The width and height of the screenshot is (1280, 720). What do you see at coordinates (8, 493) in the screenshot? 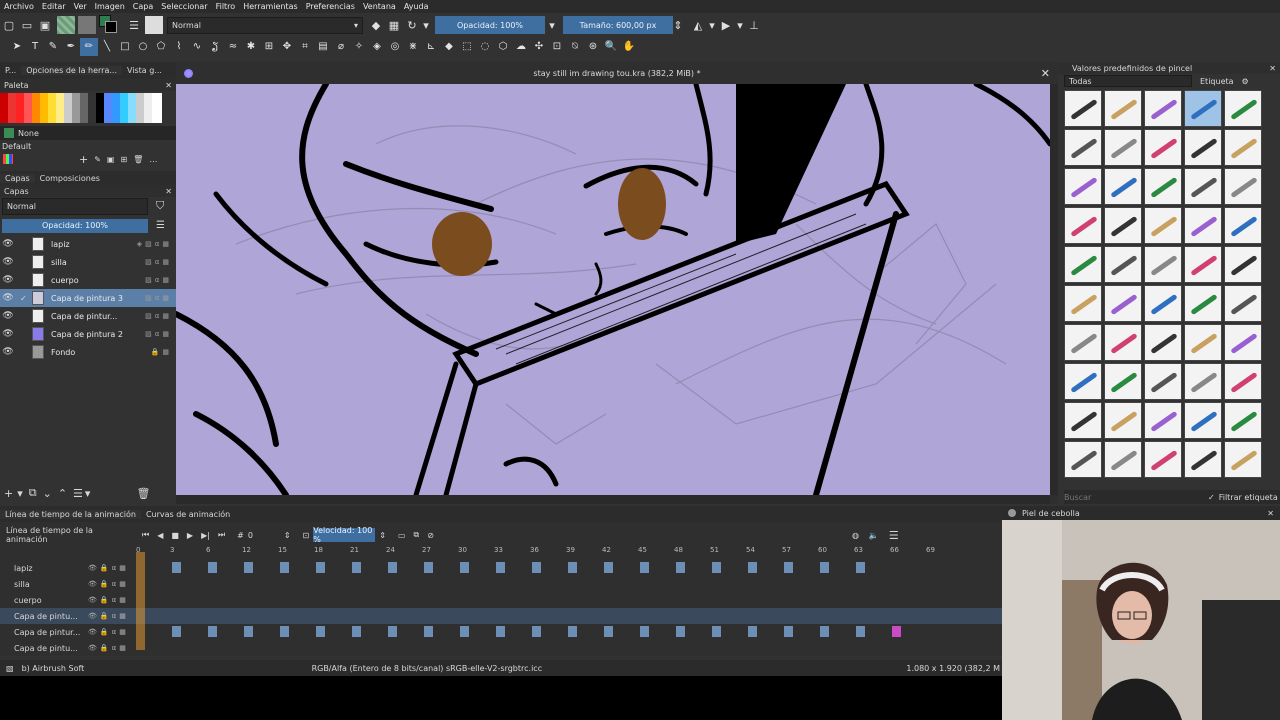
I see `add-layer-icon: +` at bounding box center [8, 493].